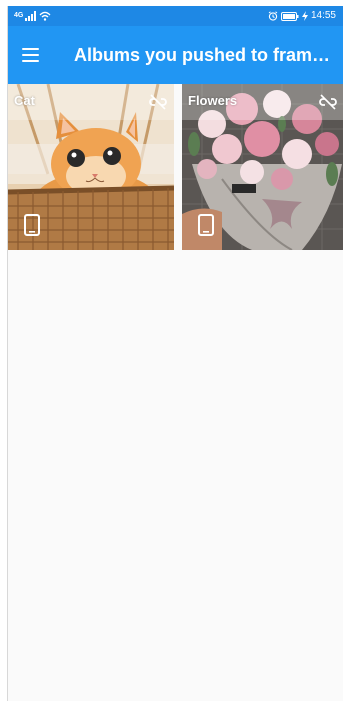 The width and height of the screenshot is (343, 701). I want to click on signal-icon, so click(31, 16).